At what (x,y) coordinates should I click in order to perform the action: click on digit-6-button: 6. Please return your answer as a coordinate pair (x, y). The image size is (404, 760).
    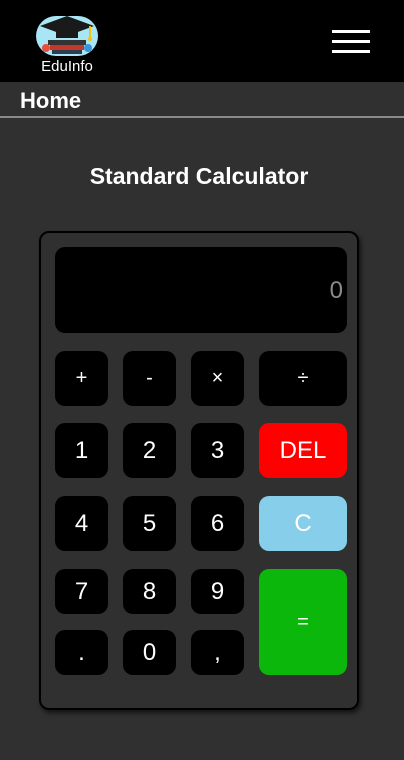
    Looking at the image, I should click on (217, 523).